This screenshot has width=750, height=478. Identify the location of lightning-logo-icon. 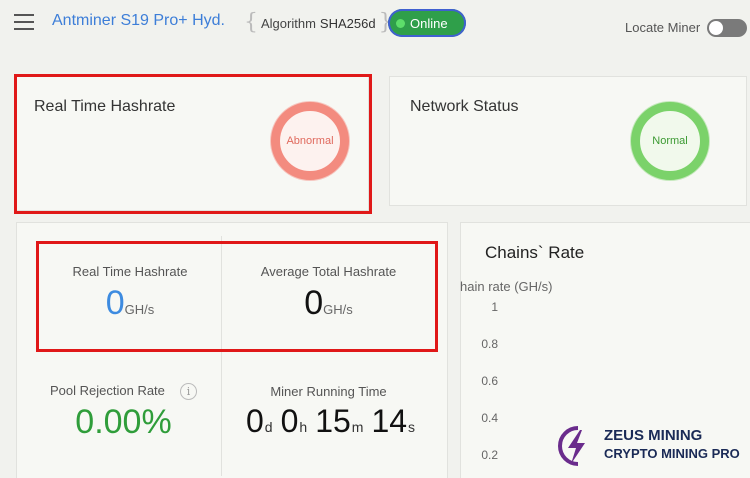
(571, 446).